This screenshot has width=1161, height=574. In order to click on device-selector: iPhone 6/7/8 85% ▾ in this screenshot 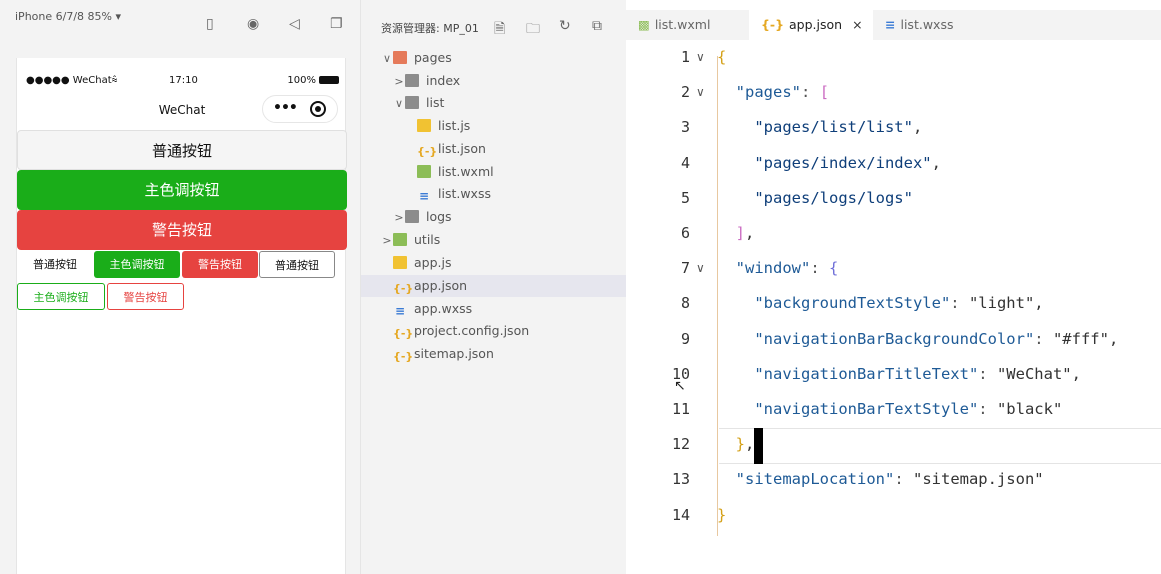, I will do `click(68, 16)`.